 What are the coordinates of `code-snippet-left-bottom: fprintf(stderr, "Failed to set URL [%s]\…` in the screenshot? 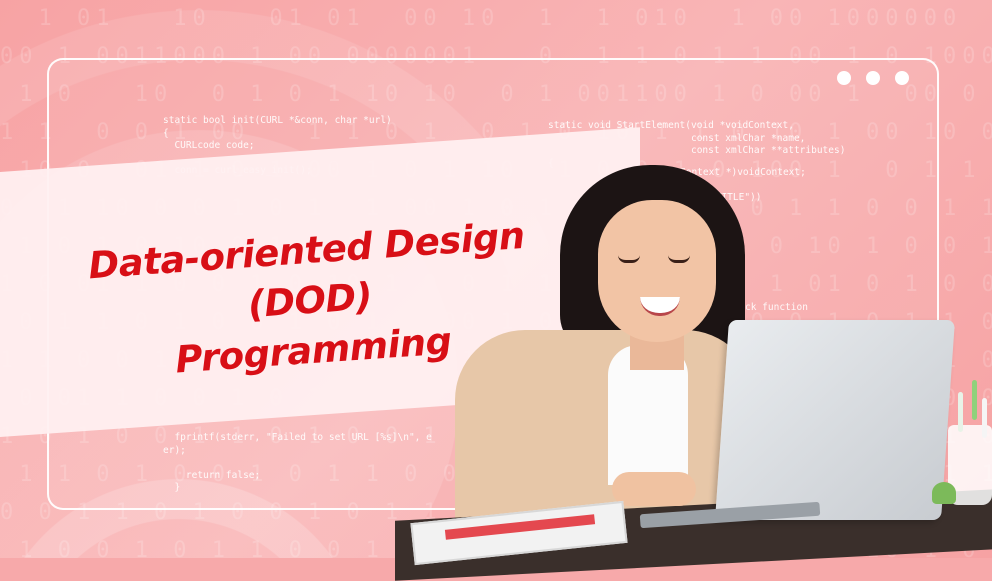 It's located at (297, 462).